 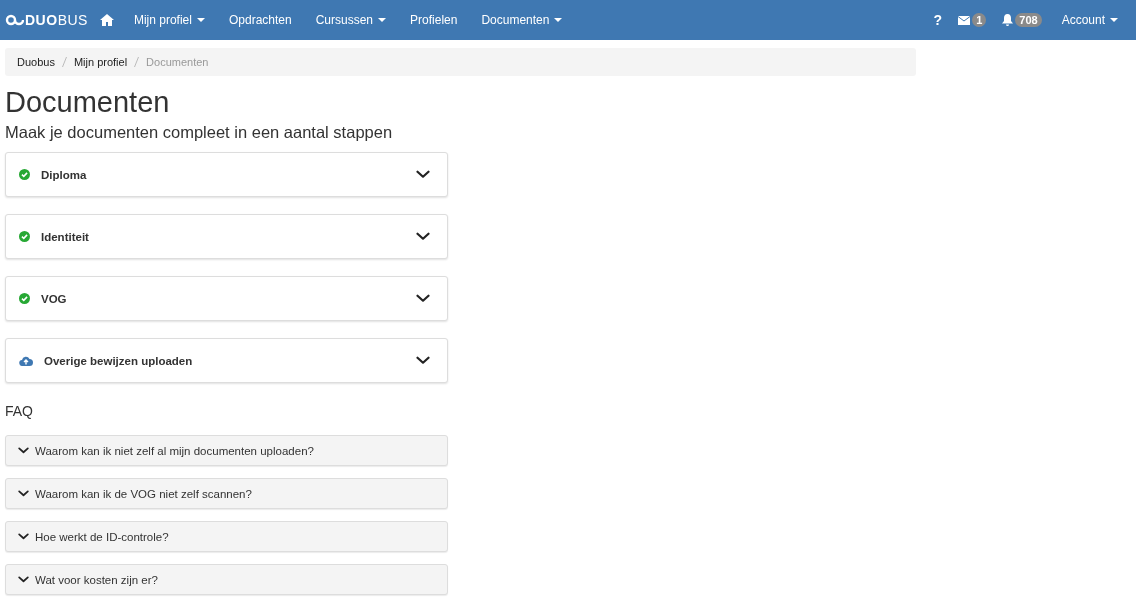 I want to click on nav-link: Profielen, so click(x=434, y=20).